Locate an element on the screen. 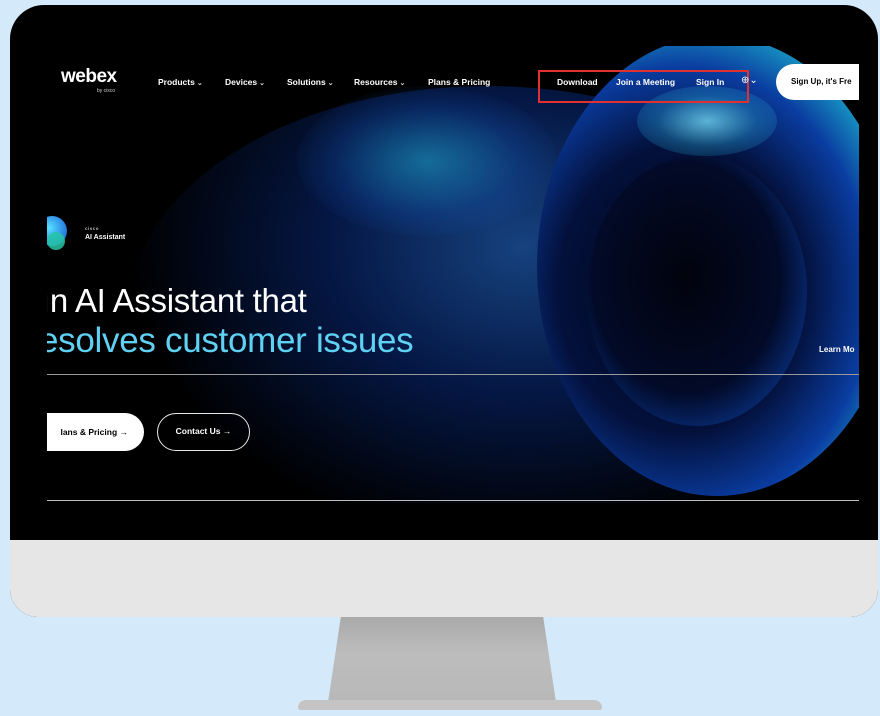 Image resolution: width=880 pixels, height=716 pixels. nav-item-label: Devices is located at coordinates (241, 82).